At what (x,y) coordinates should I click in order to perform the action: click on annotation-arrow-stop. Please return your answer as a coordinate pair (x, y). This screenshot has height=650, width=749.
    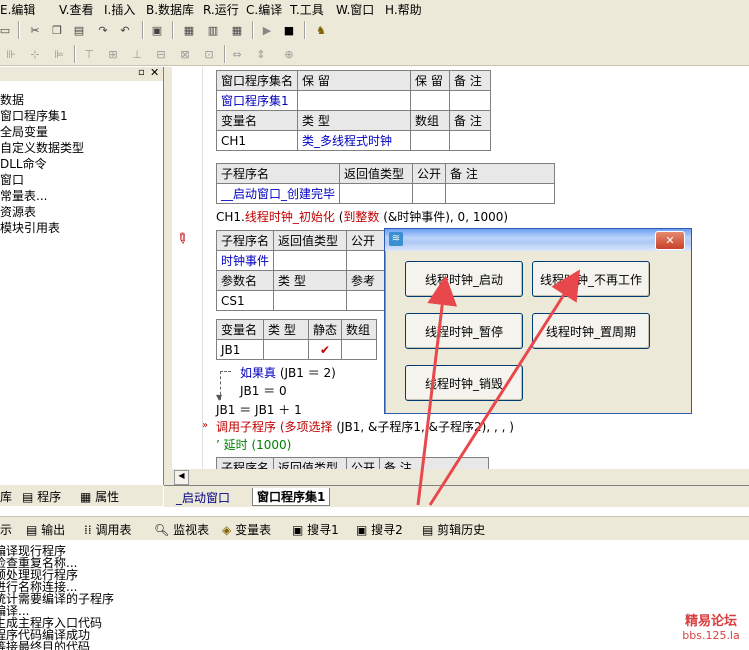
    Looking at the image, I should click on (504, 387).